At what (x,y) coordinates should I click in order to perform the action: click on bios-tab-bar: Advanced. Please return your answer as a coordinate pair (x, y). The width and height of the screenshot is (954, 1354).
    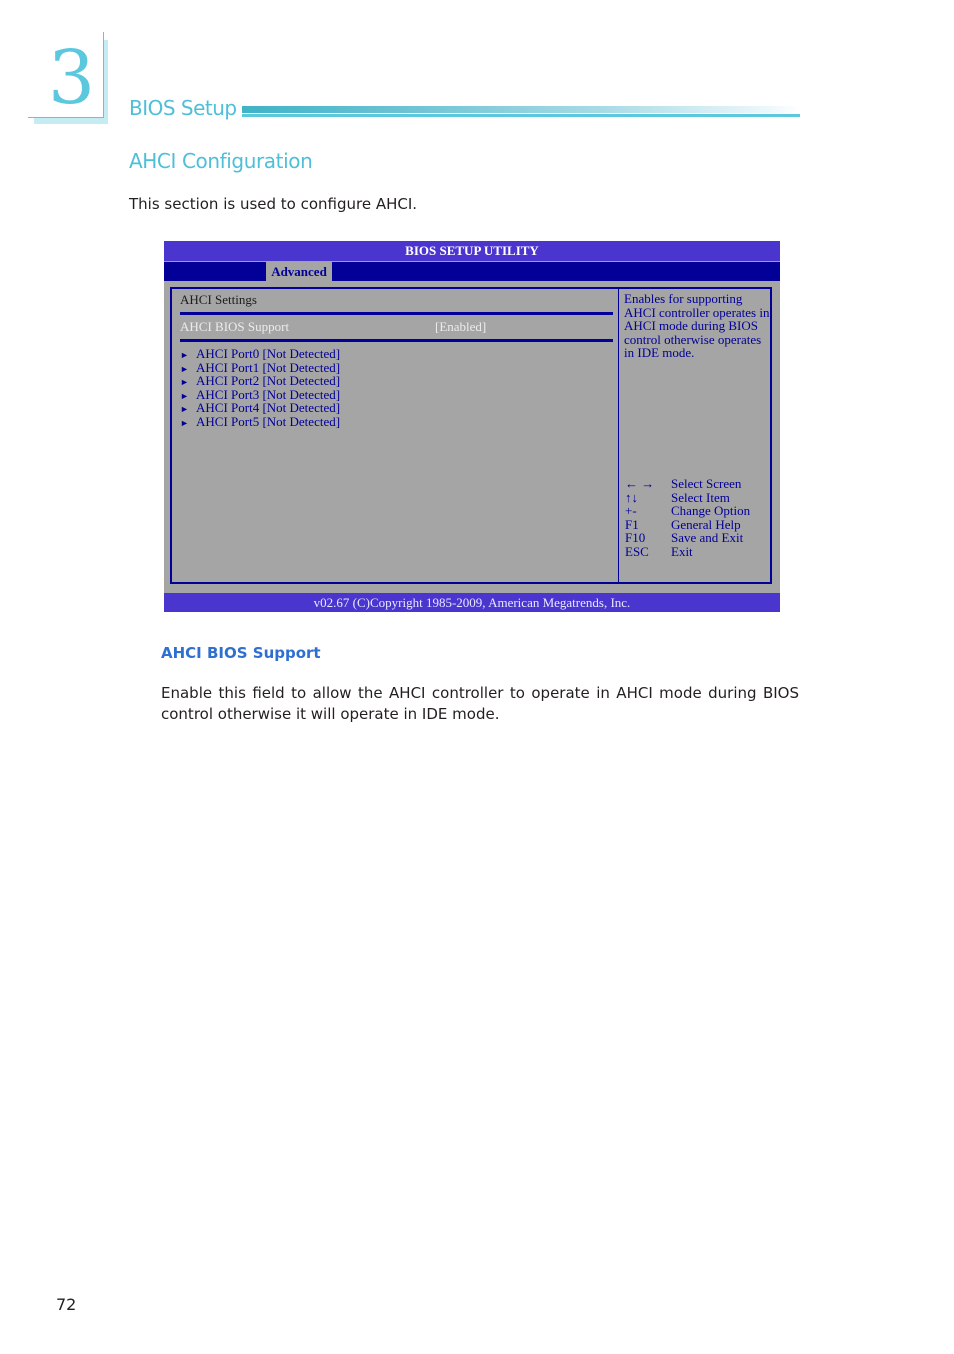
    Looking at the image, I should click on (472, 271).